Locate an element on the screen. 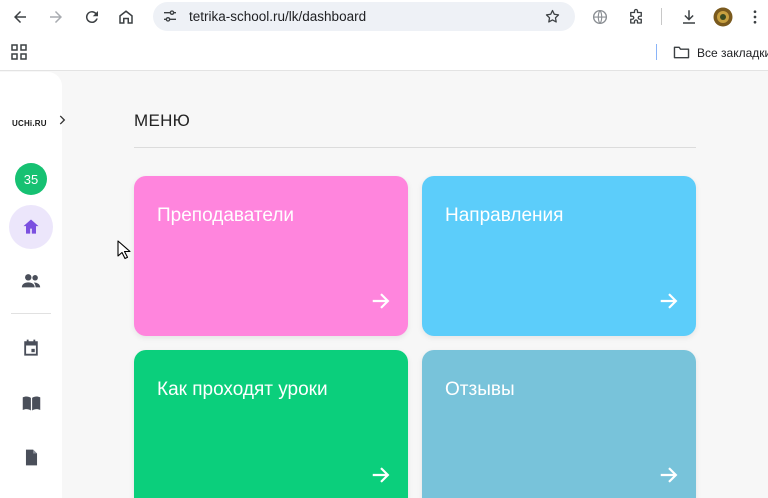  sidebar-item-library is located at coordinates (31, 403).